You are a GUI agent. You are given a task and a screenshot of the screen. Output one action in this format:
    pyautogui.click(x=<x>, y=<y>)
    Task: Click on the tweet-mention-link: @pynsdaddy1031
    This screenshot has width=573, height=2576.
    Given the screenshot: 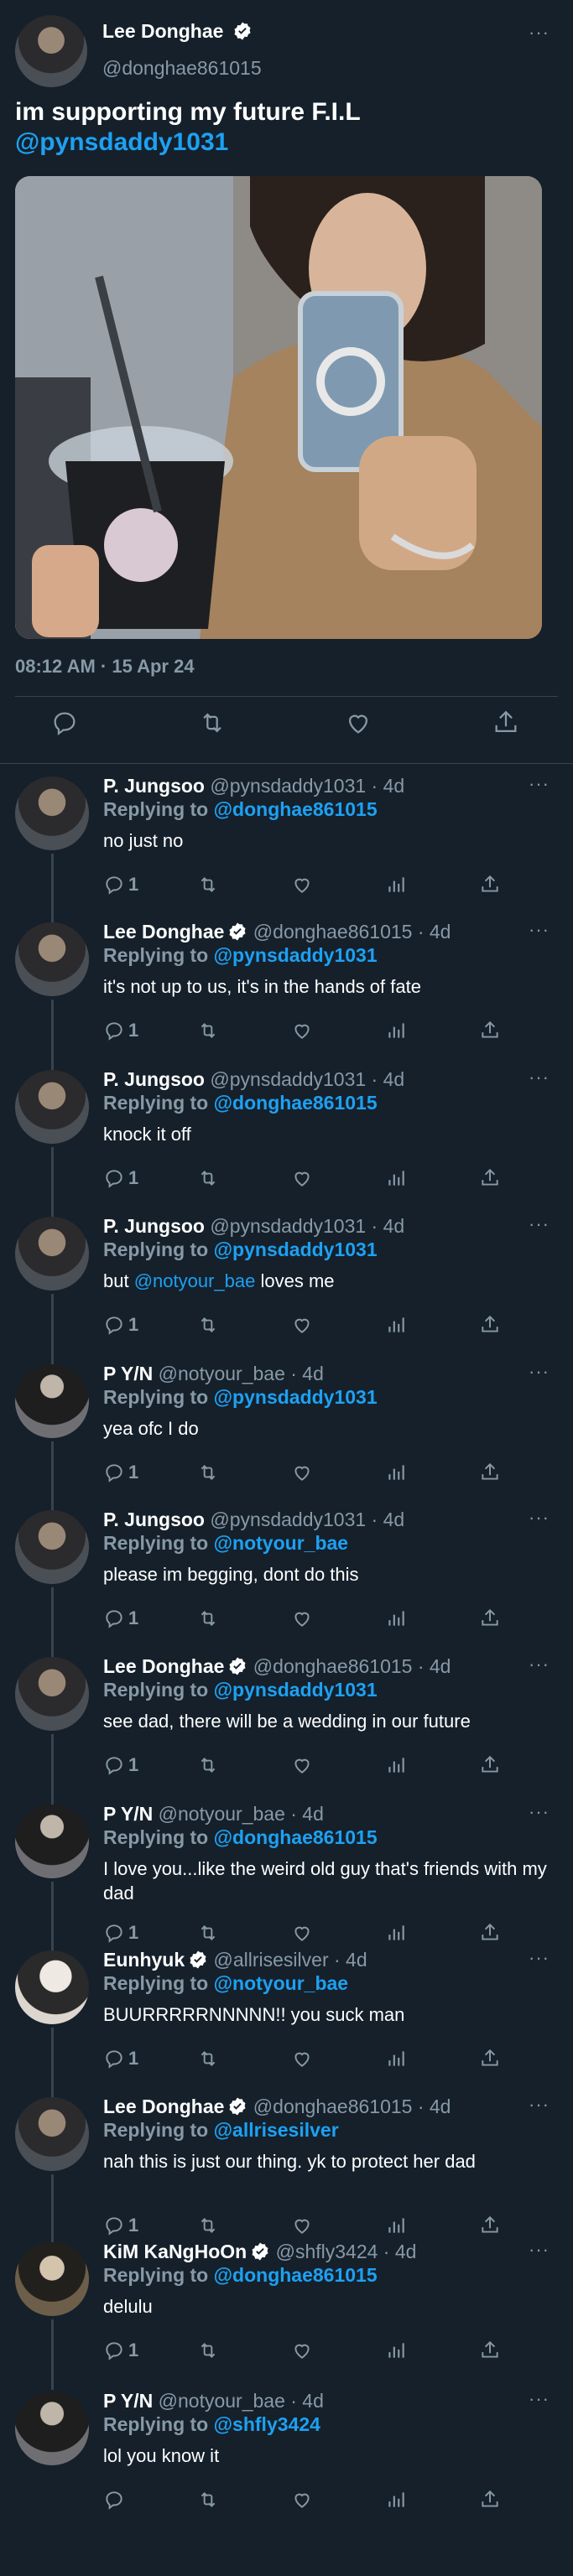 What is the action you would take?
    pyautogui.click(x=188, y=142)
    